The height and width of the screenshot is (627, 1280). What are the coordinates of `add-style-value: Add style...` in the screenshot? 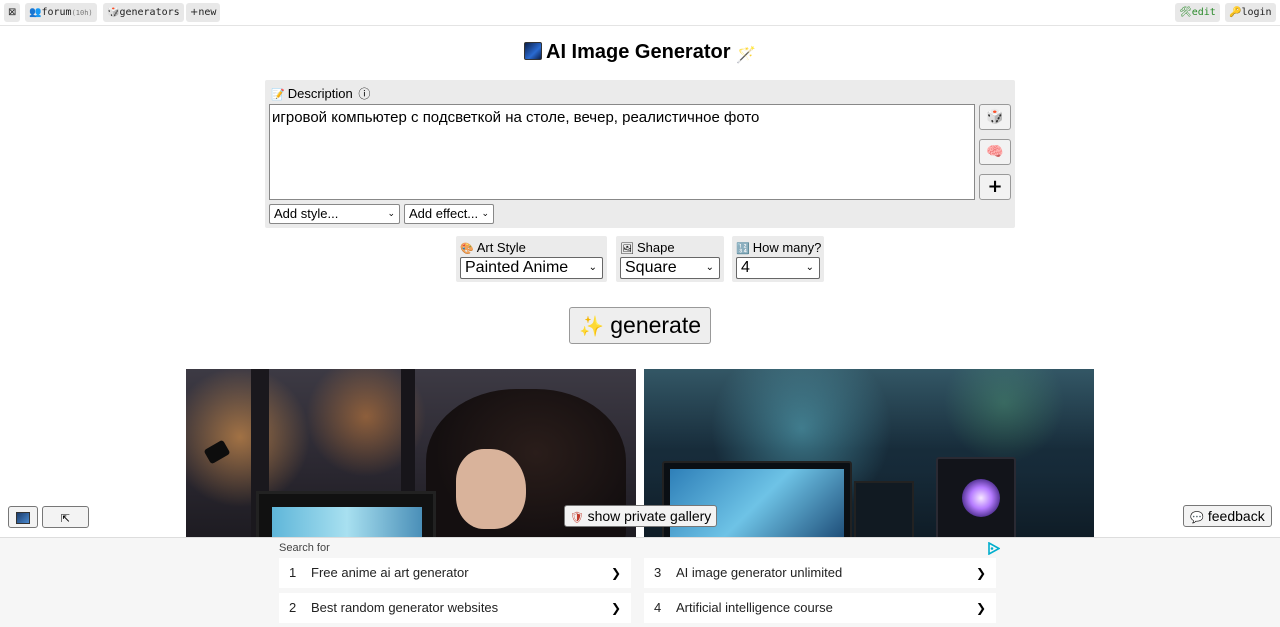 It's located at (306, 213).